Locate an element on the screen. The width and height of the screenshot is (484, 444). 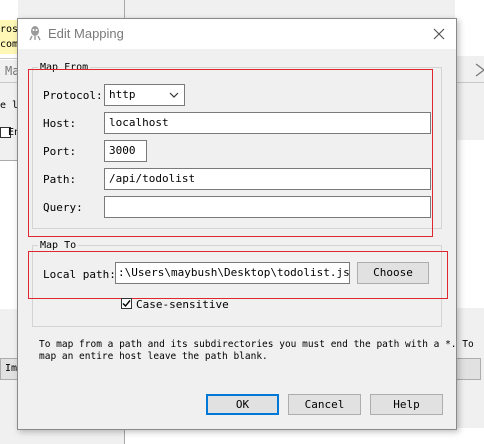
case-sensitive-checkbox is located at coordinates (126, 303).